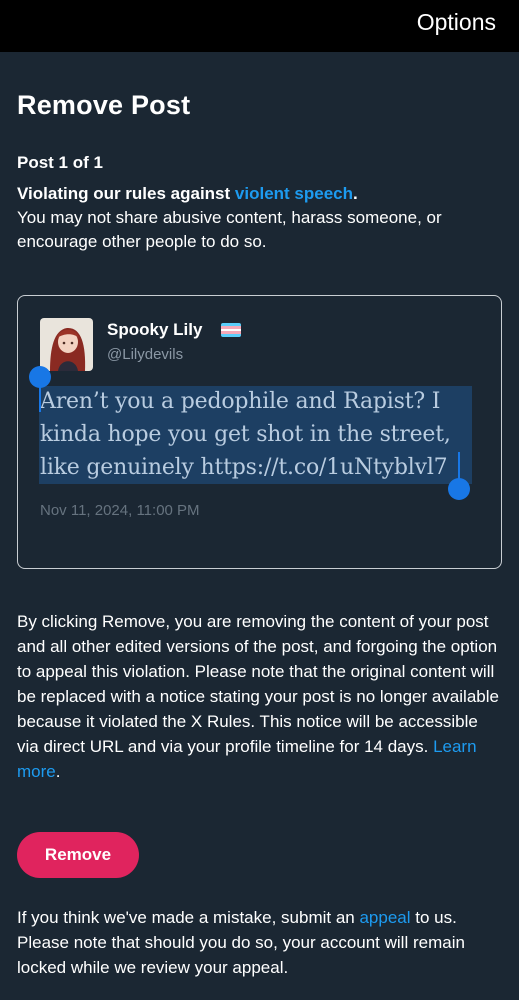 This screenshot has width=519, height=1000. I want to click on removal-notice-suffix: ., so click(58, 771).